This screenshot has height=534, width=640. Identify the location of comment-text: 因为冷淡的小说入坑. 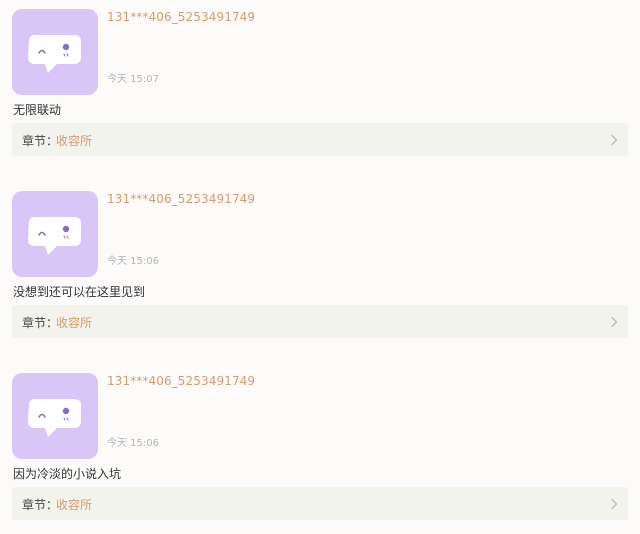
(67, 474).